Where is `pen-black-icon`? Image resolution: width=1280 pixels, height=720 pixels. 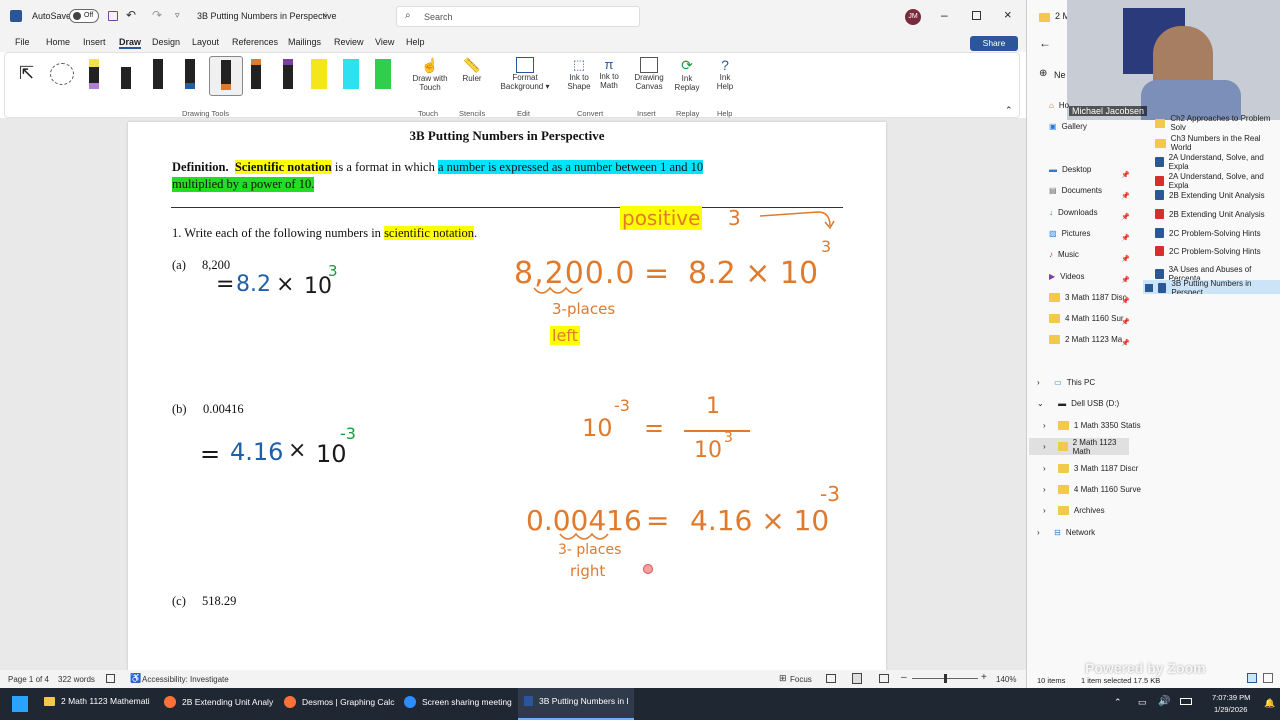
pen-black-icon is located at coordinates (158, 74).